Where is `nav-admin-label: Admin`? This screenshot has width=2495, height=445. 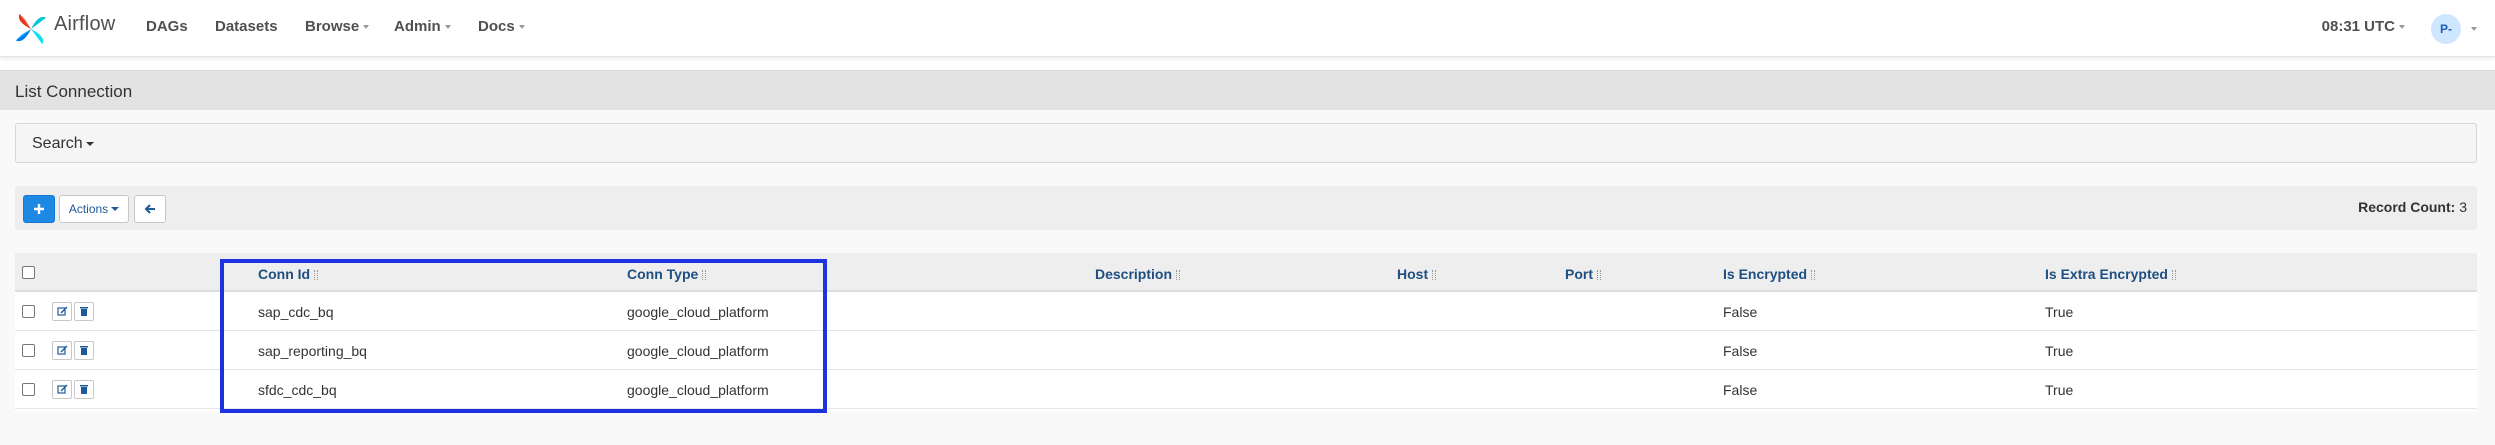
nav-admin-label: Admin is located at coordinates (417, 26).